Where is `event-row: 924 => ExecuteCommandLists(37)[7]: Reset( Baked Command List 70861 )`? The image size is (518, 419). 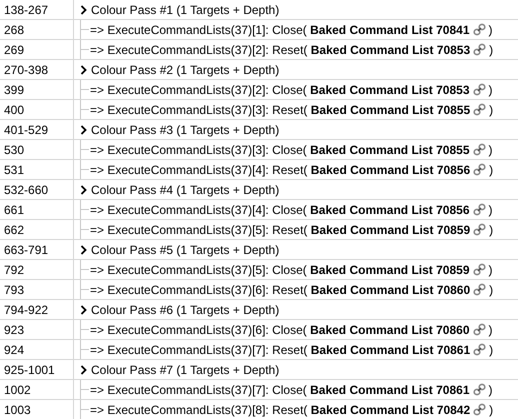 event-row: 924 => ExecuteCommandLists(37)[7]: Reset( Baked Command List 70861 ) is located at coordinates (259, 350).